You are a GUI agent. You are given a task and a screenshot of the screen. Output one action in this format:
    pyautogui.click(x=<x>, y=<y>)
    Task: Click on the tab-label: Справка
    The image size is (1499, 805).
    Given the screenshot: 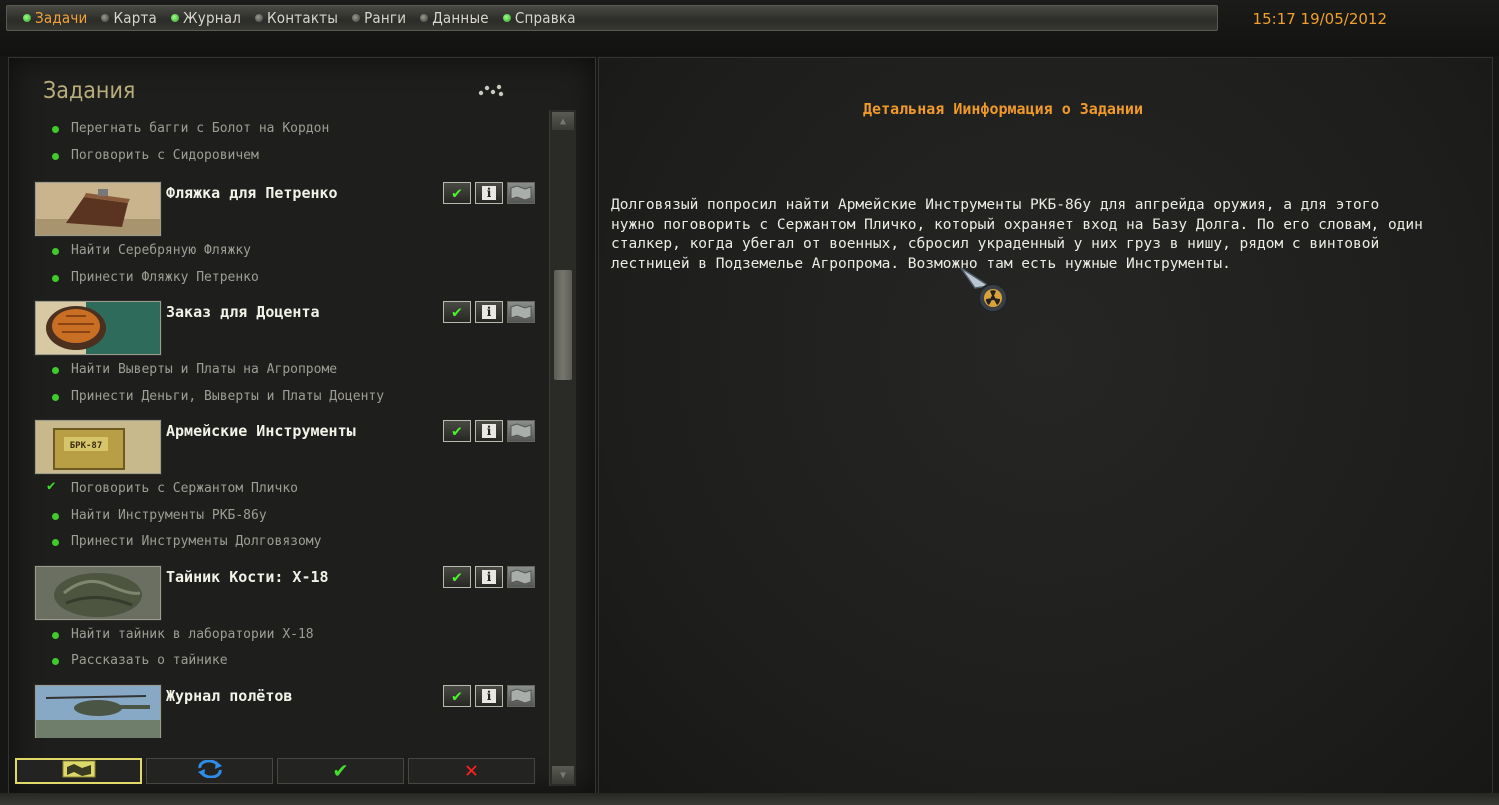 What is the action you would take?
    pyautogui.click(x=545, y=18)
    